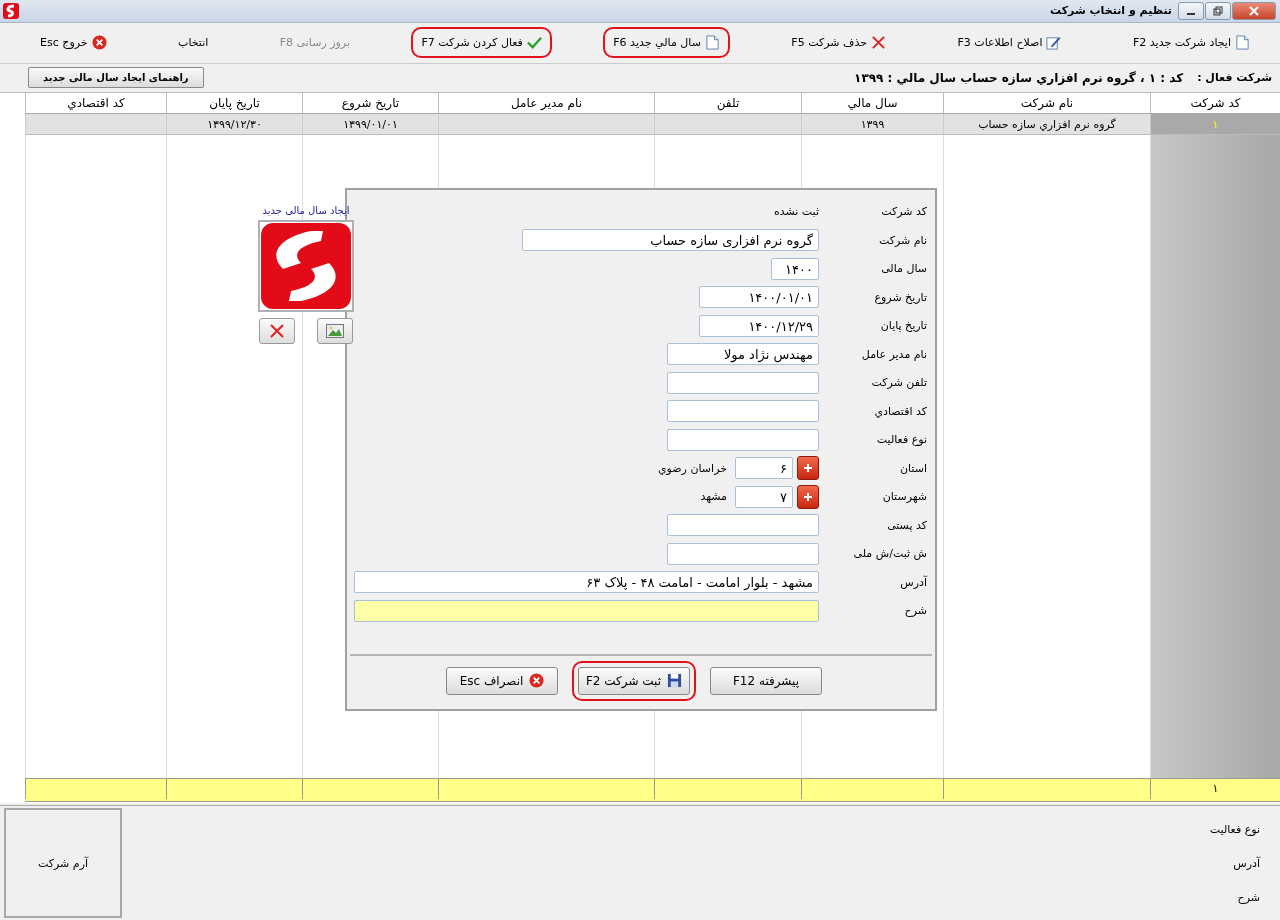 This screenshot has height=920, width=1280. What do you see at coordinates (902, 240) in the screenshot?
I see `field-label: نام شرکت` at bounding box center [902, 240].